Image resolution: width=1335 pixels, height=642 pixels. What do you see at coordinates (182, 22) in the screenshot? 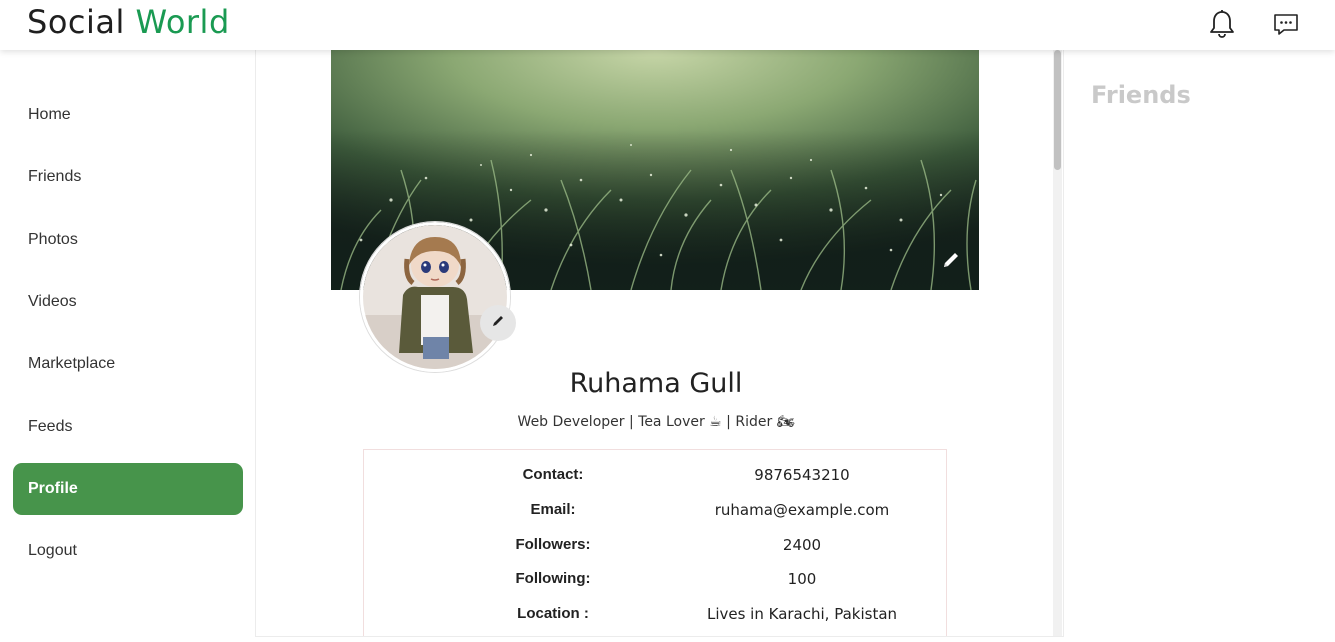
I see `brand-word-world: World` at bounding box center [182, 22].